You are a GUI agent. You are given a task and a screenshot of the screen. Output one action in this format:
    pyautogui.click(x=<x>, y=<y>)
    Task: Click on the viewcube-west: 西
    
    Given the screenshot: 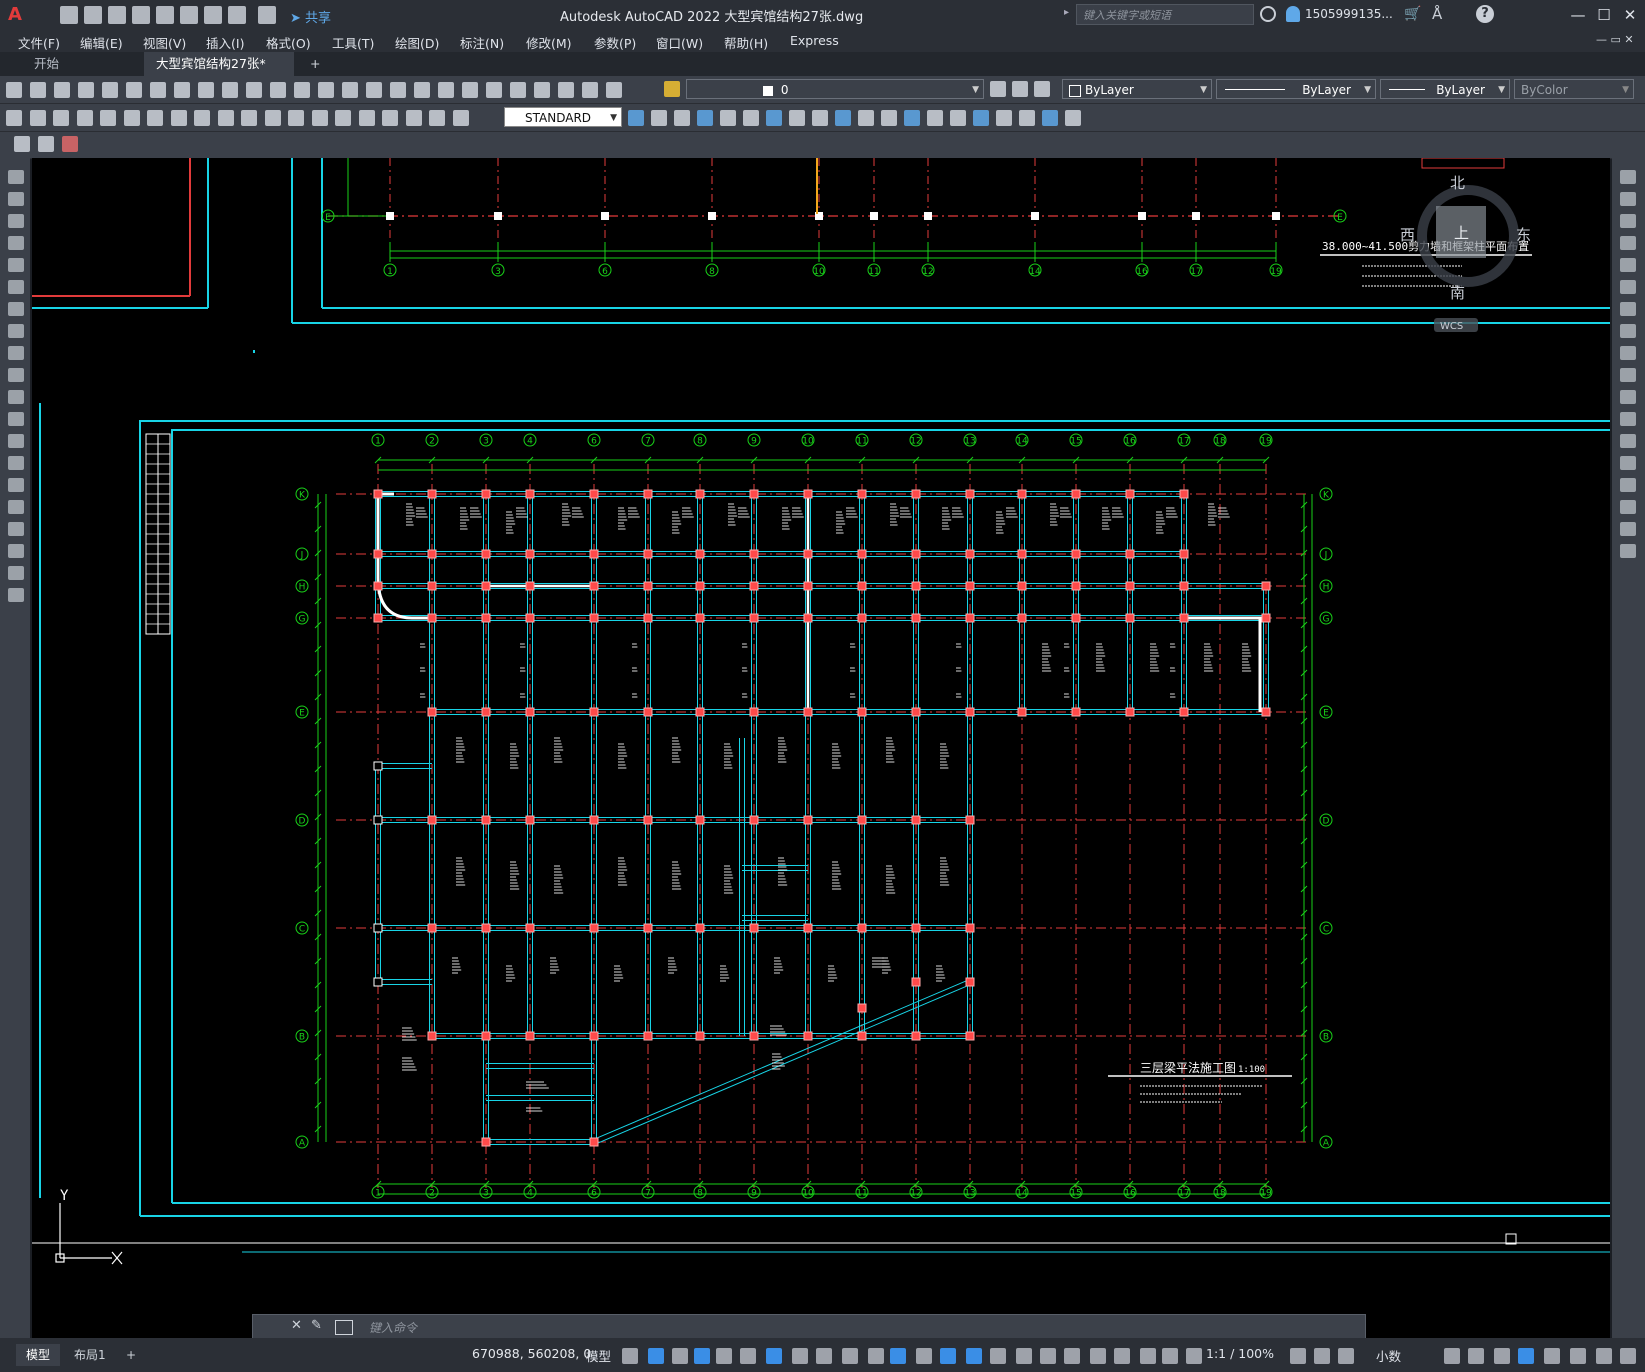 What is the action you would take?
    pyautogui.click(x=1407, y=235)
    